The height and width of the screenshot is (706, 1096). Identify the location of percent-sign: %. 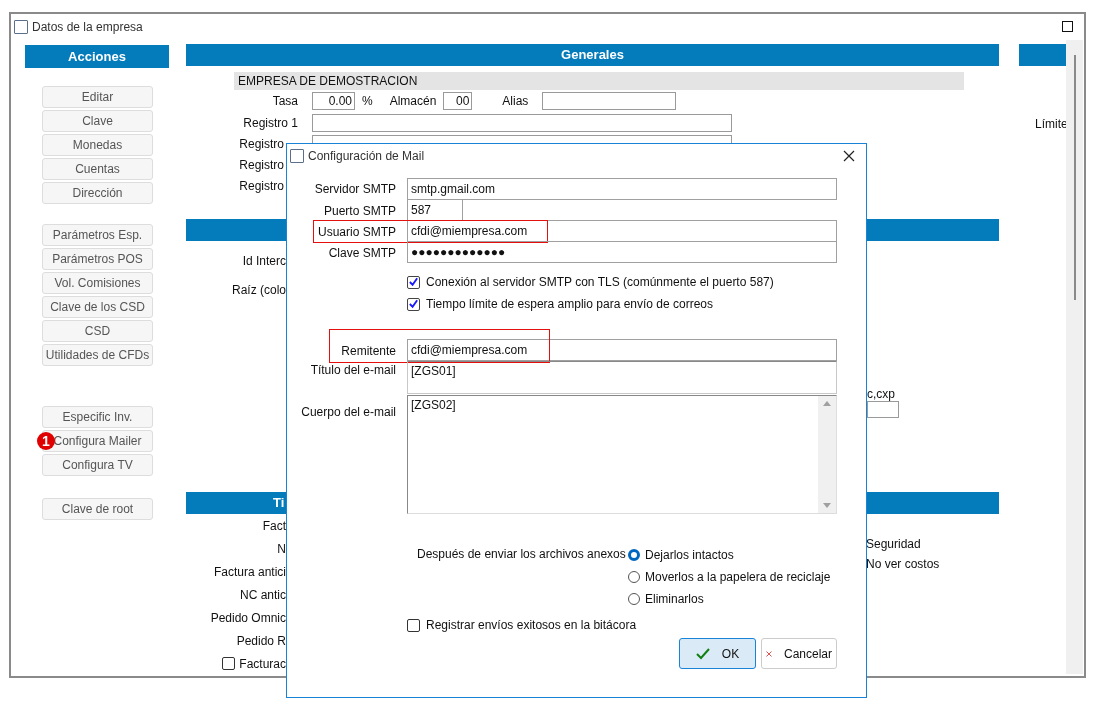
(367, 101).